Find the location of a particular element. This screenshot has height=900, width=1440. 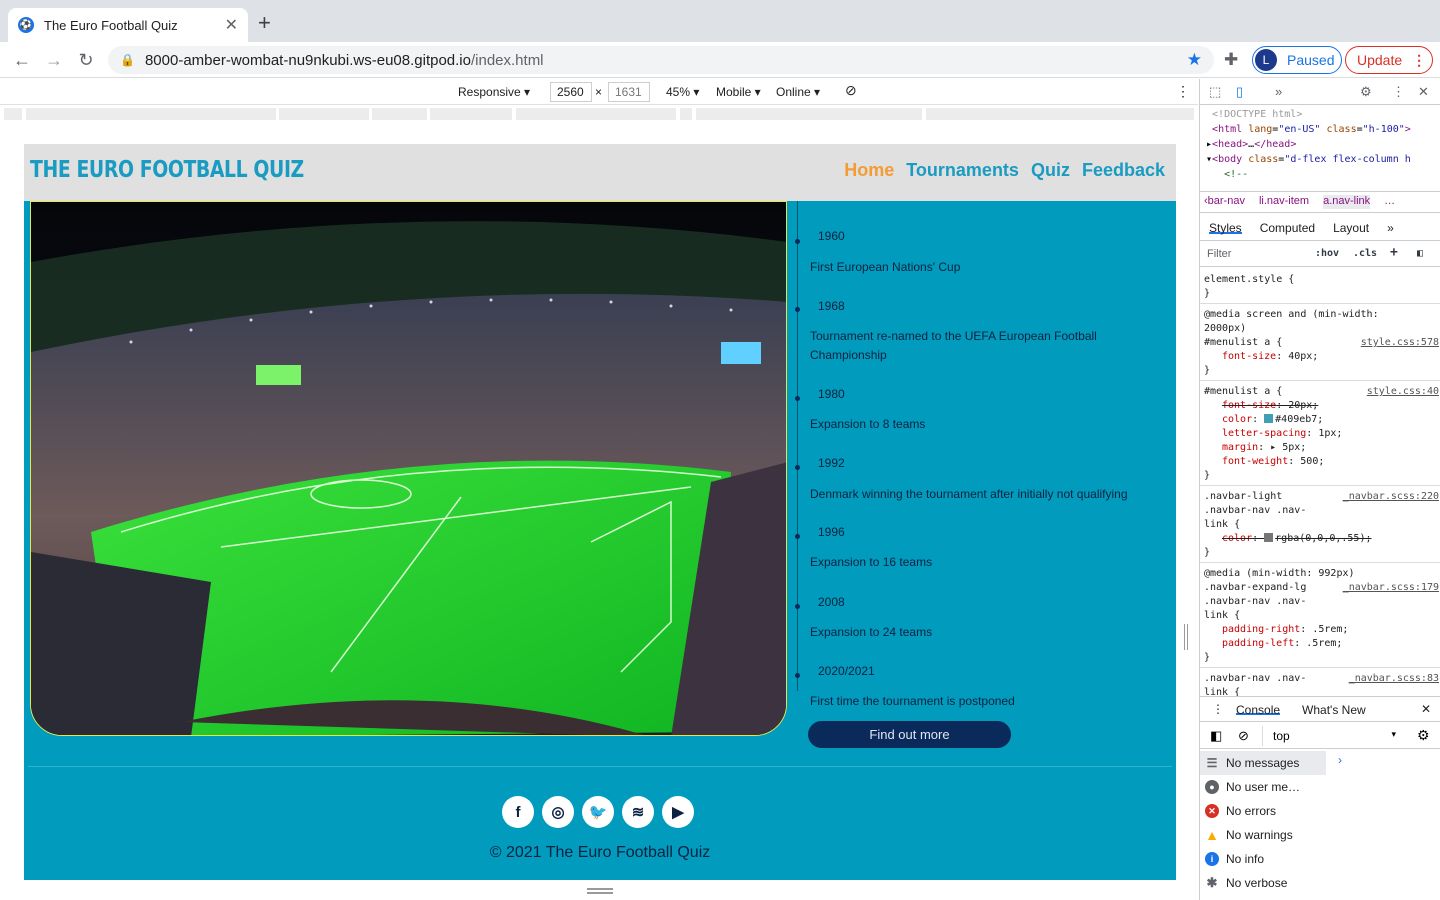

close-drawer-icon: ✕ is located at coordinates (1426, 709).